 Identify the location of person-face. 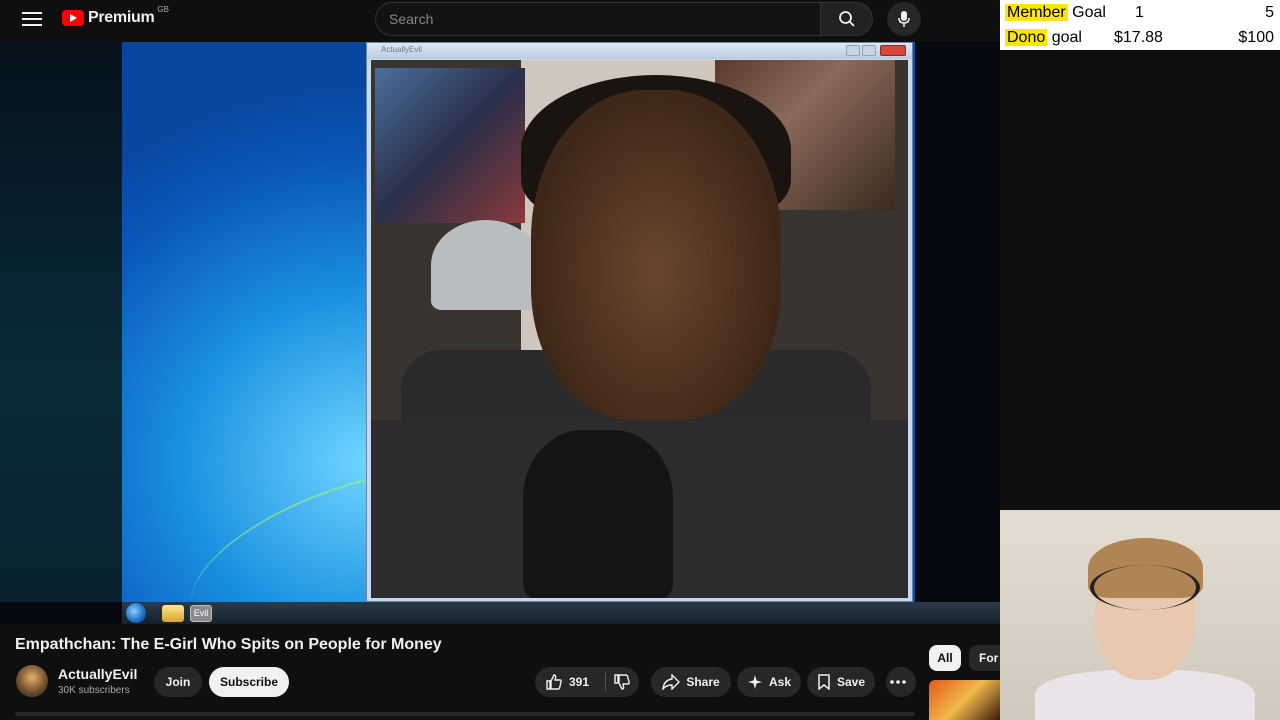
(656, 255).